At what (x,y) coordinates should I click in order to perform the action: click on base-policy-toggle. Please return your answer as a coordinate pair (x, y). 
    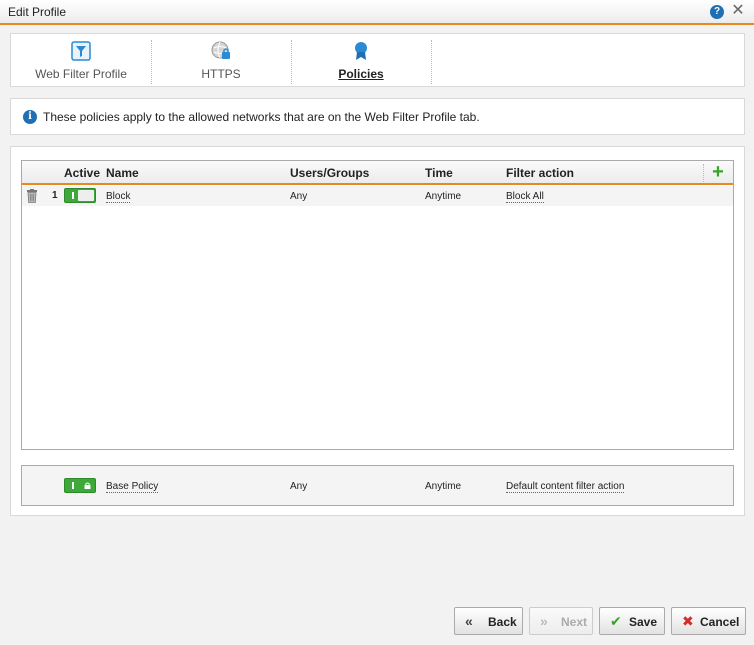
    Looking at the image, I should click on (80, 485).